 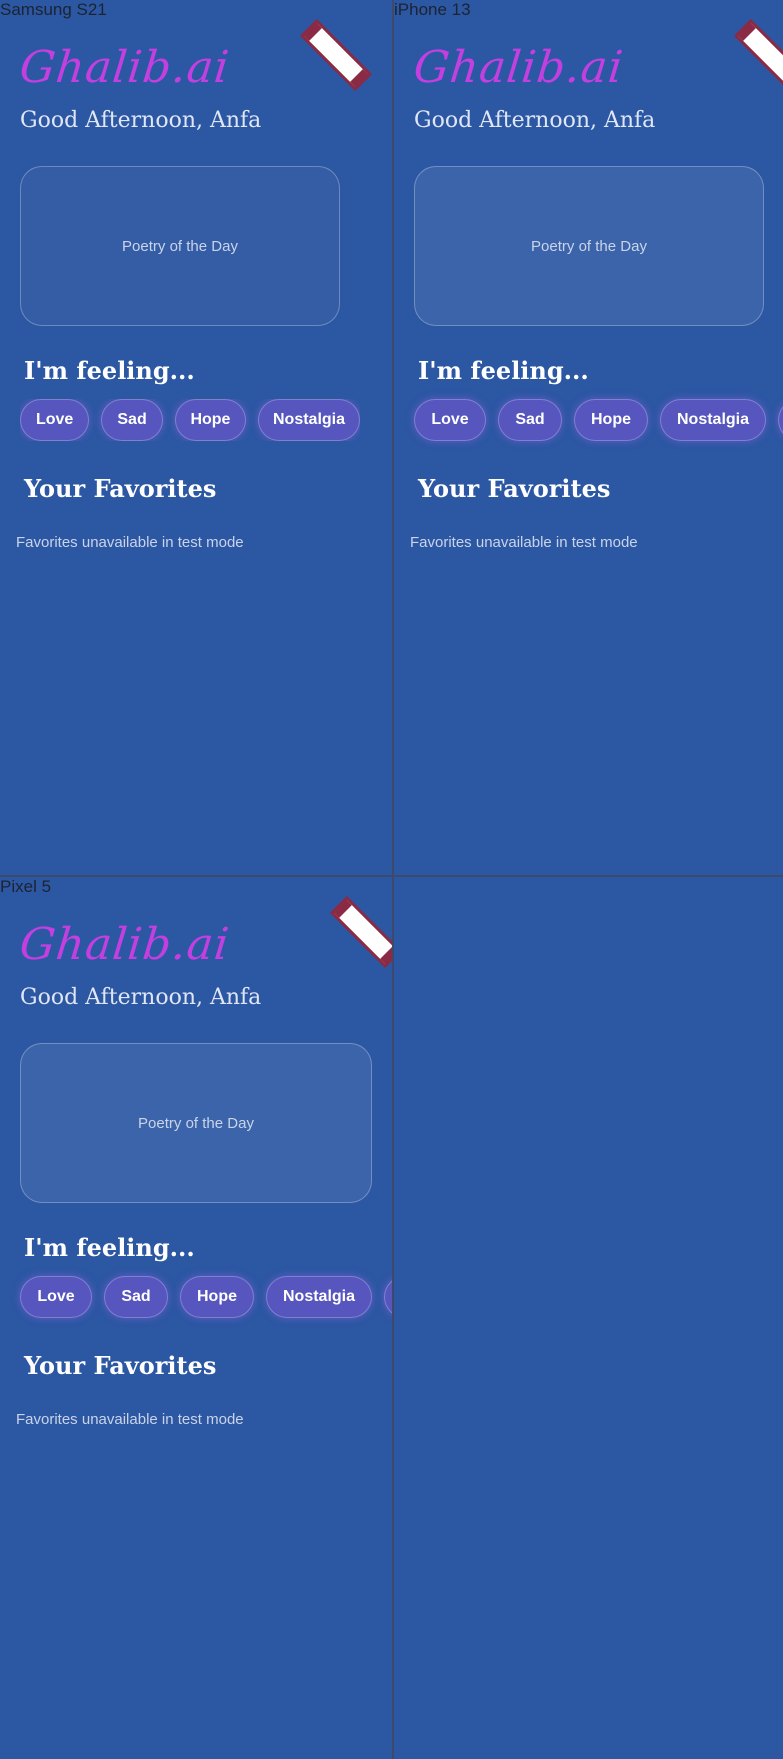 What do you see at coordinates (432, 9) in the screenshot?
I see `device-label: iPhone 13` at bounding box center [432, 9].